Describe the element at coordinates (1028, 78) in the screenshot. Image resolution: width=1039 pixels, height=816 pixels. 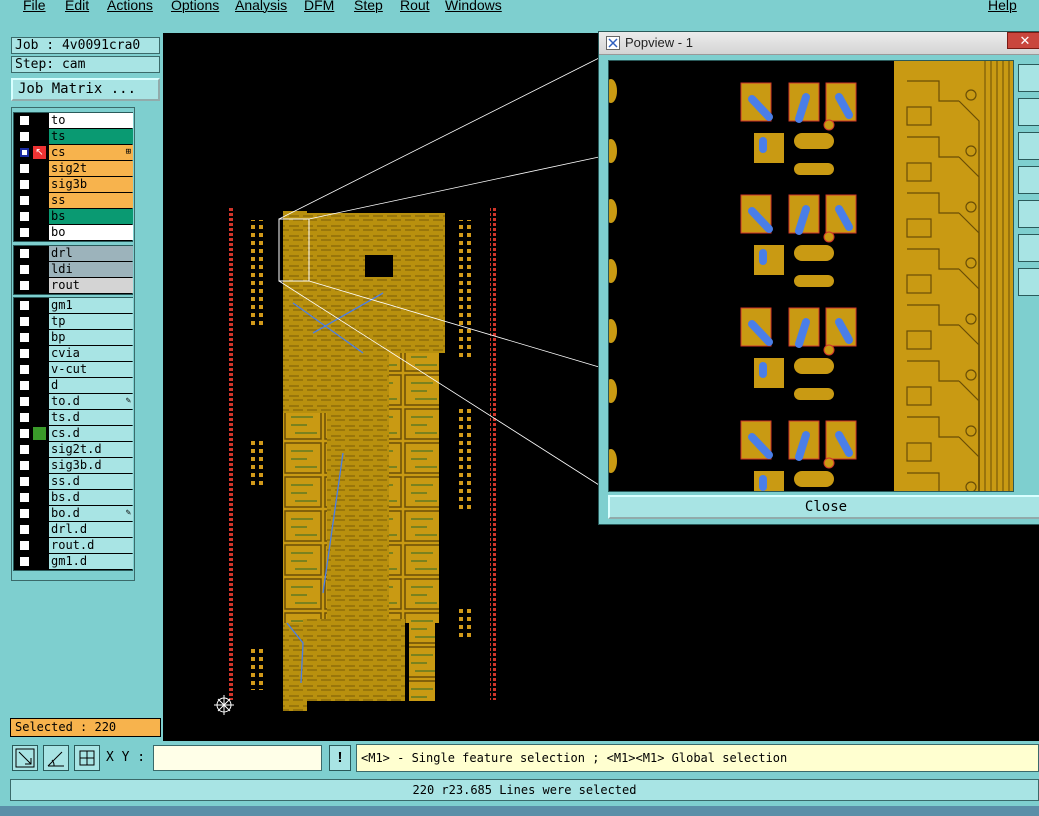
I see `zoom-in-icon` at that location.